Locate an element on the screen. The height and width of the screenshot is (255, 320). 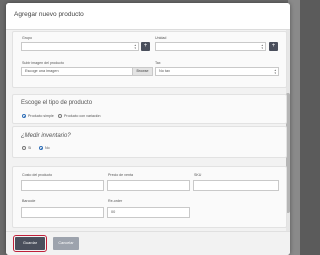
product-type-heading: Escoge el tipo de producto is located at coordinates (57, 103).